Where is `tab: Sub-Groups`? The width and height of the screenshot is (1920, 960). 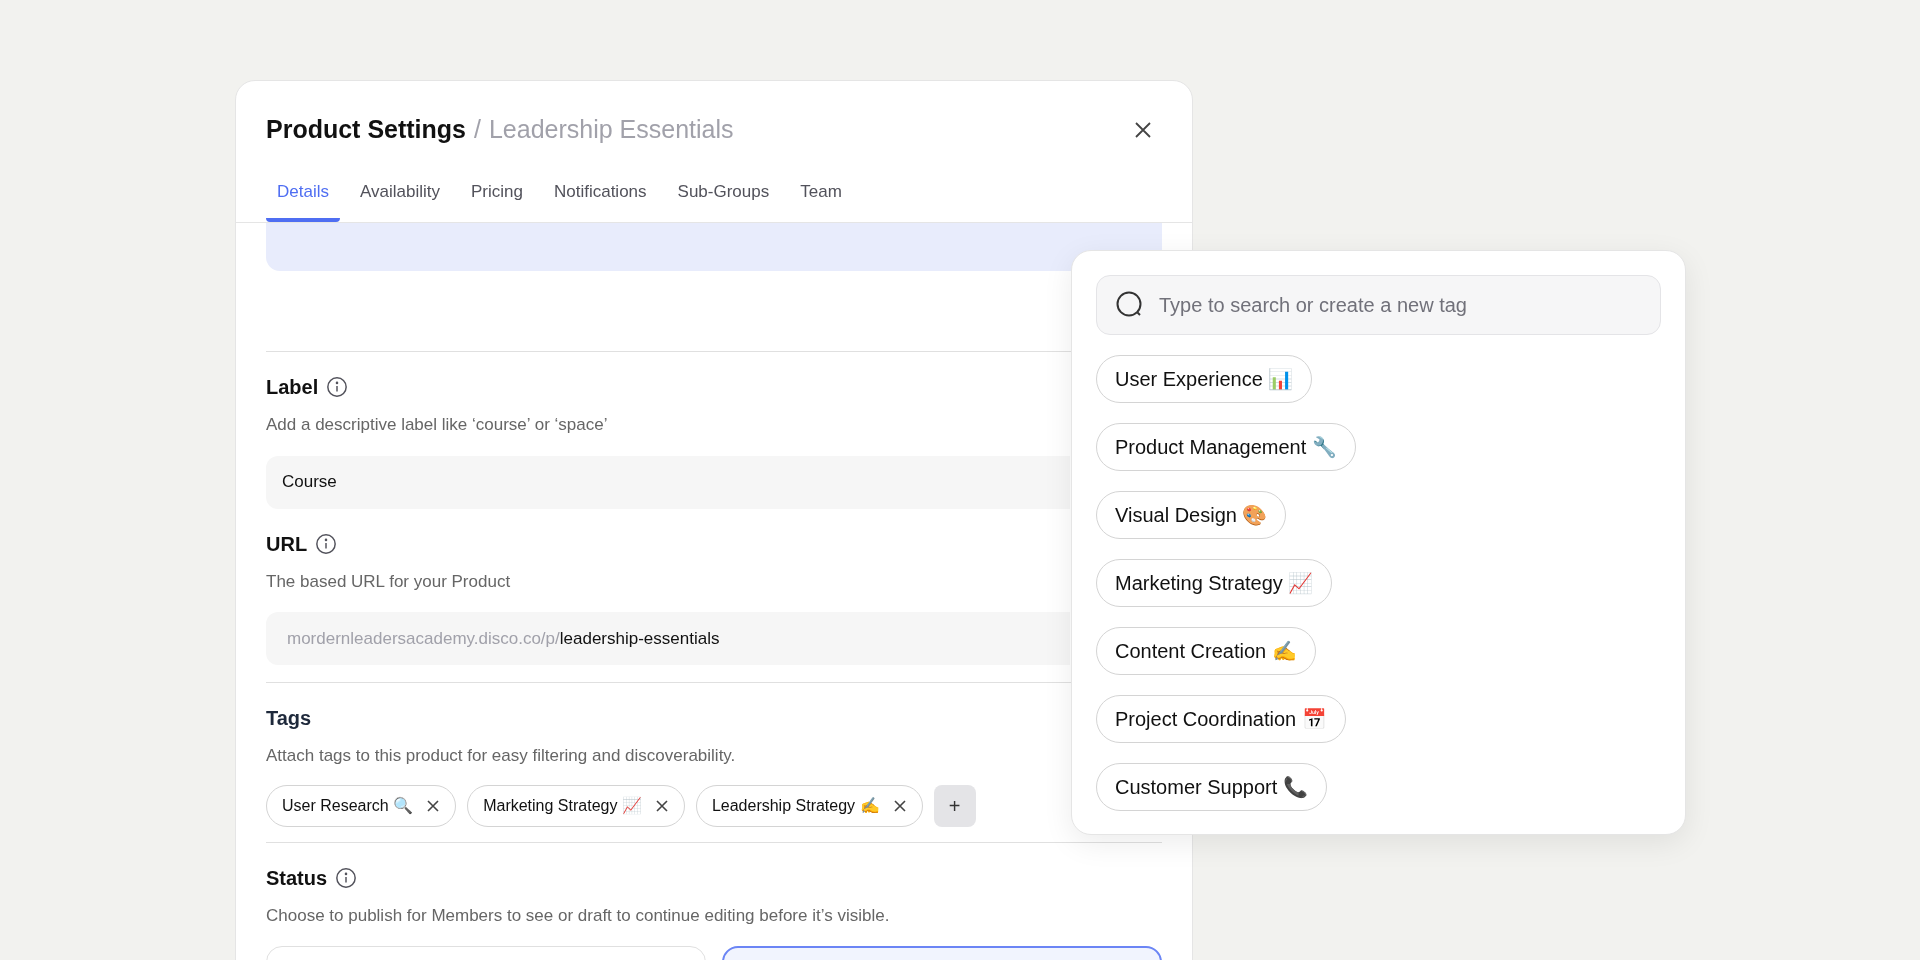 tab: Sub-Groups is located at coordinates (723, 200).